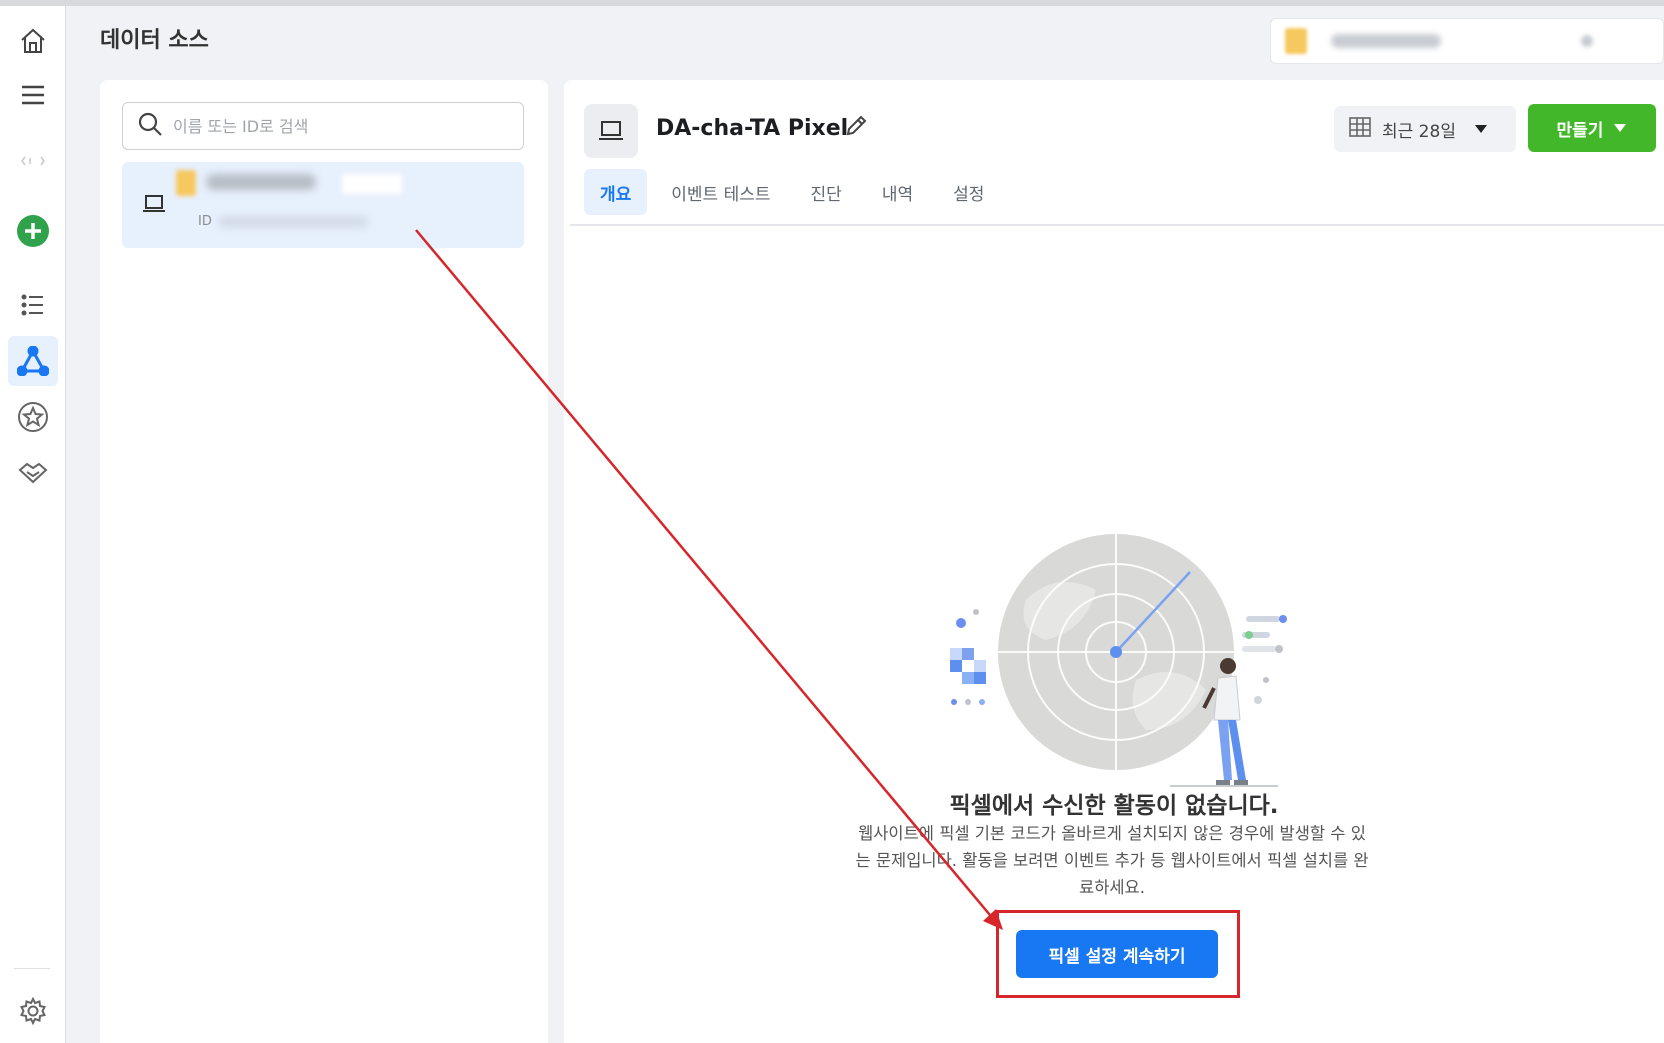 This screenshot has width=1664, height=1043. I want to click on detail-tabs: 개요 이벤트 테스트 진단 내역 설정, so click(796, 192).